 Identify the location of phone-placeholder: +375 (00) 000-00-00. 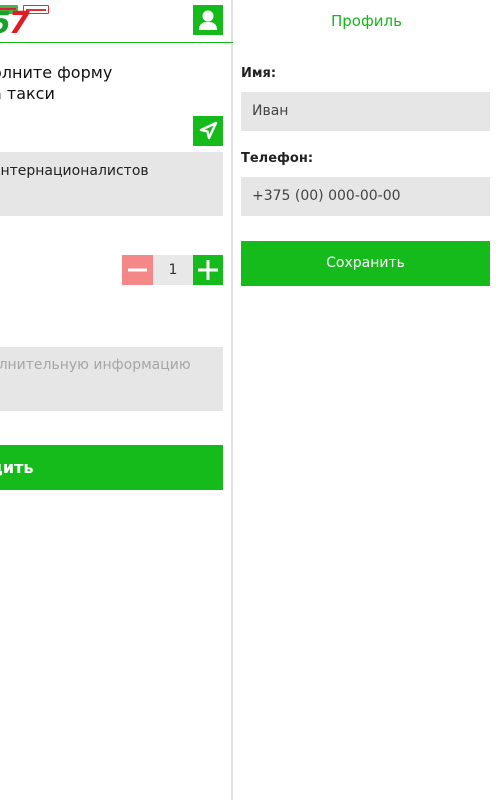
(326, 196).